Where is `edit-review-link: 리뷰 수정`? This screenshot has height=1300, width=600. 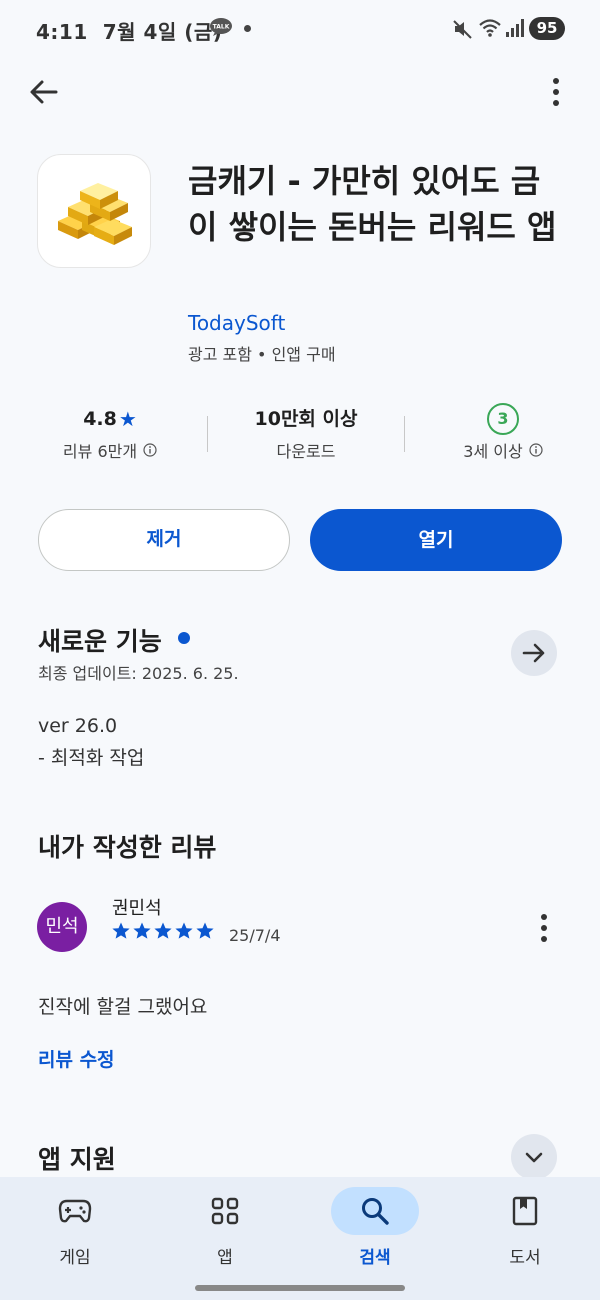 edit-review-link: 리뷰 수정 is located at coordinates (76, 1058).